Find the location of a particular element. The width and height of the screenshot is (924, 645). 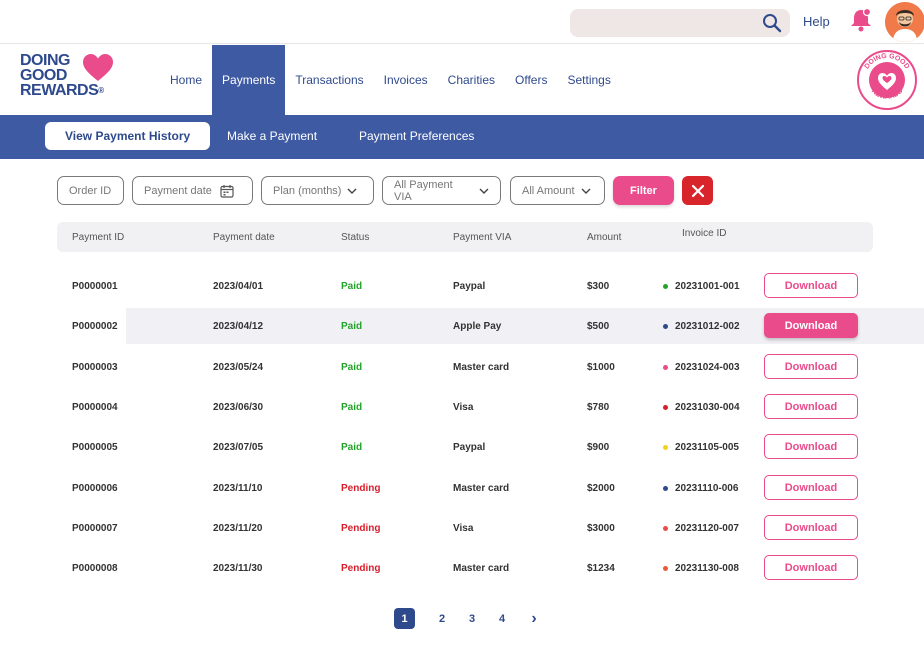

search-icon is located at coordinates (772, 23).